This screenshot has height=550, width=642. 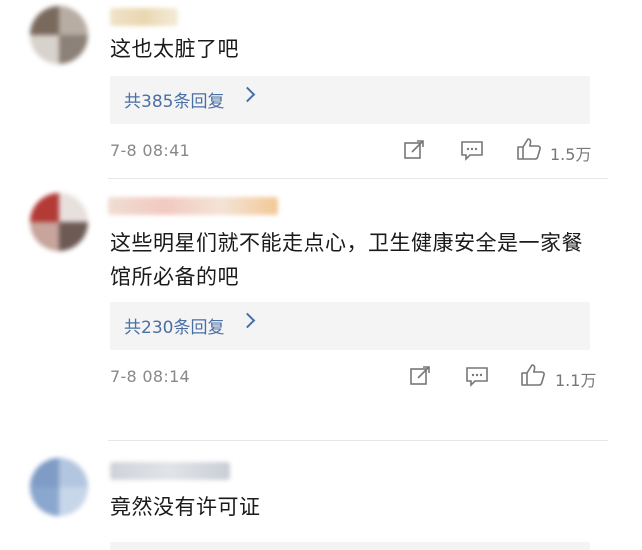 I want to click on like-count: 1.1万, so click(x=576, y=380).